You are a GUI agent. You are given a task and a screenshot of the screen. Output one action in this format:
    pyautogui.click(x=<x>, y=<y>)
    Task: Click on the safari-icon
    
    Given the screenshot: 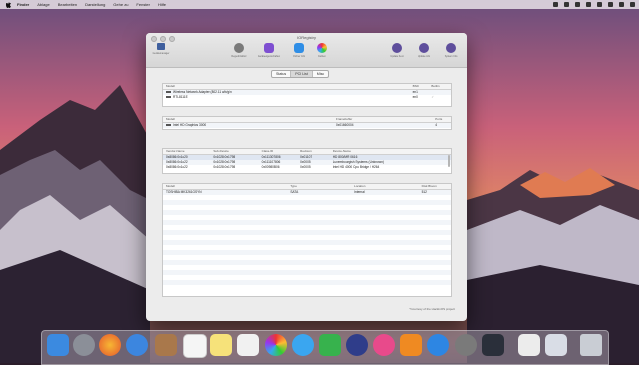 What is the action you would take?
    pyautogui.click(x=137, y=345)
    